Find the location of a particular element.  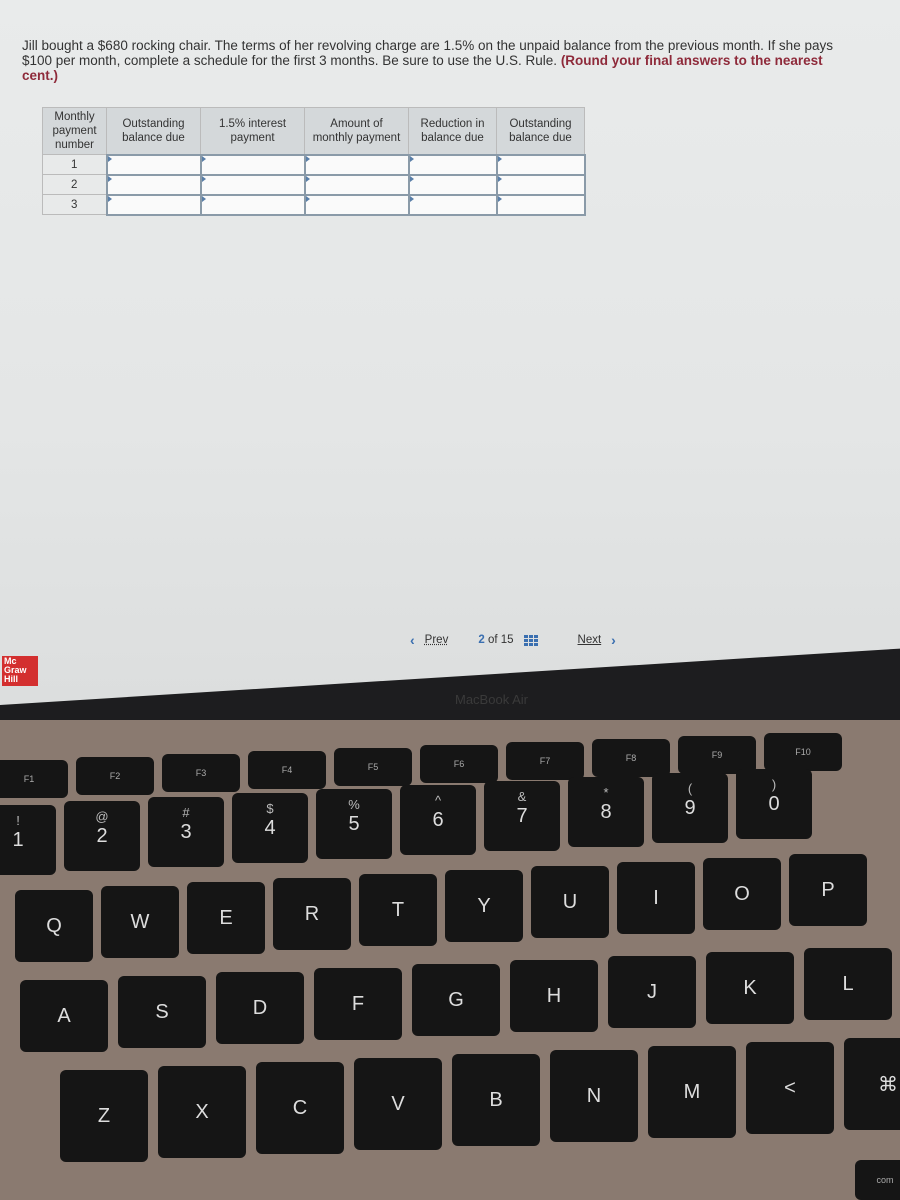

key-label: 2 is located at coordinates (102, 835).